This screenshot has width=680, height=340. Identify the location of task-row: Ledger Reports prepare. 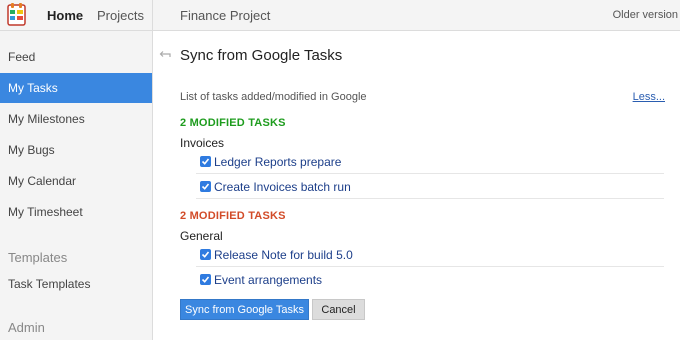
(430, 162).